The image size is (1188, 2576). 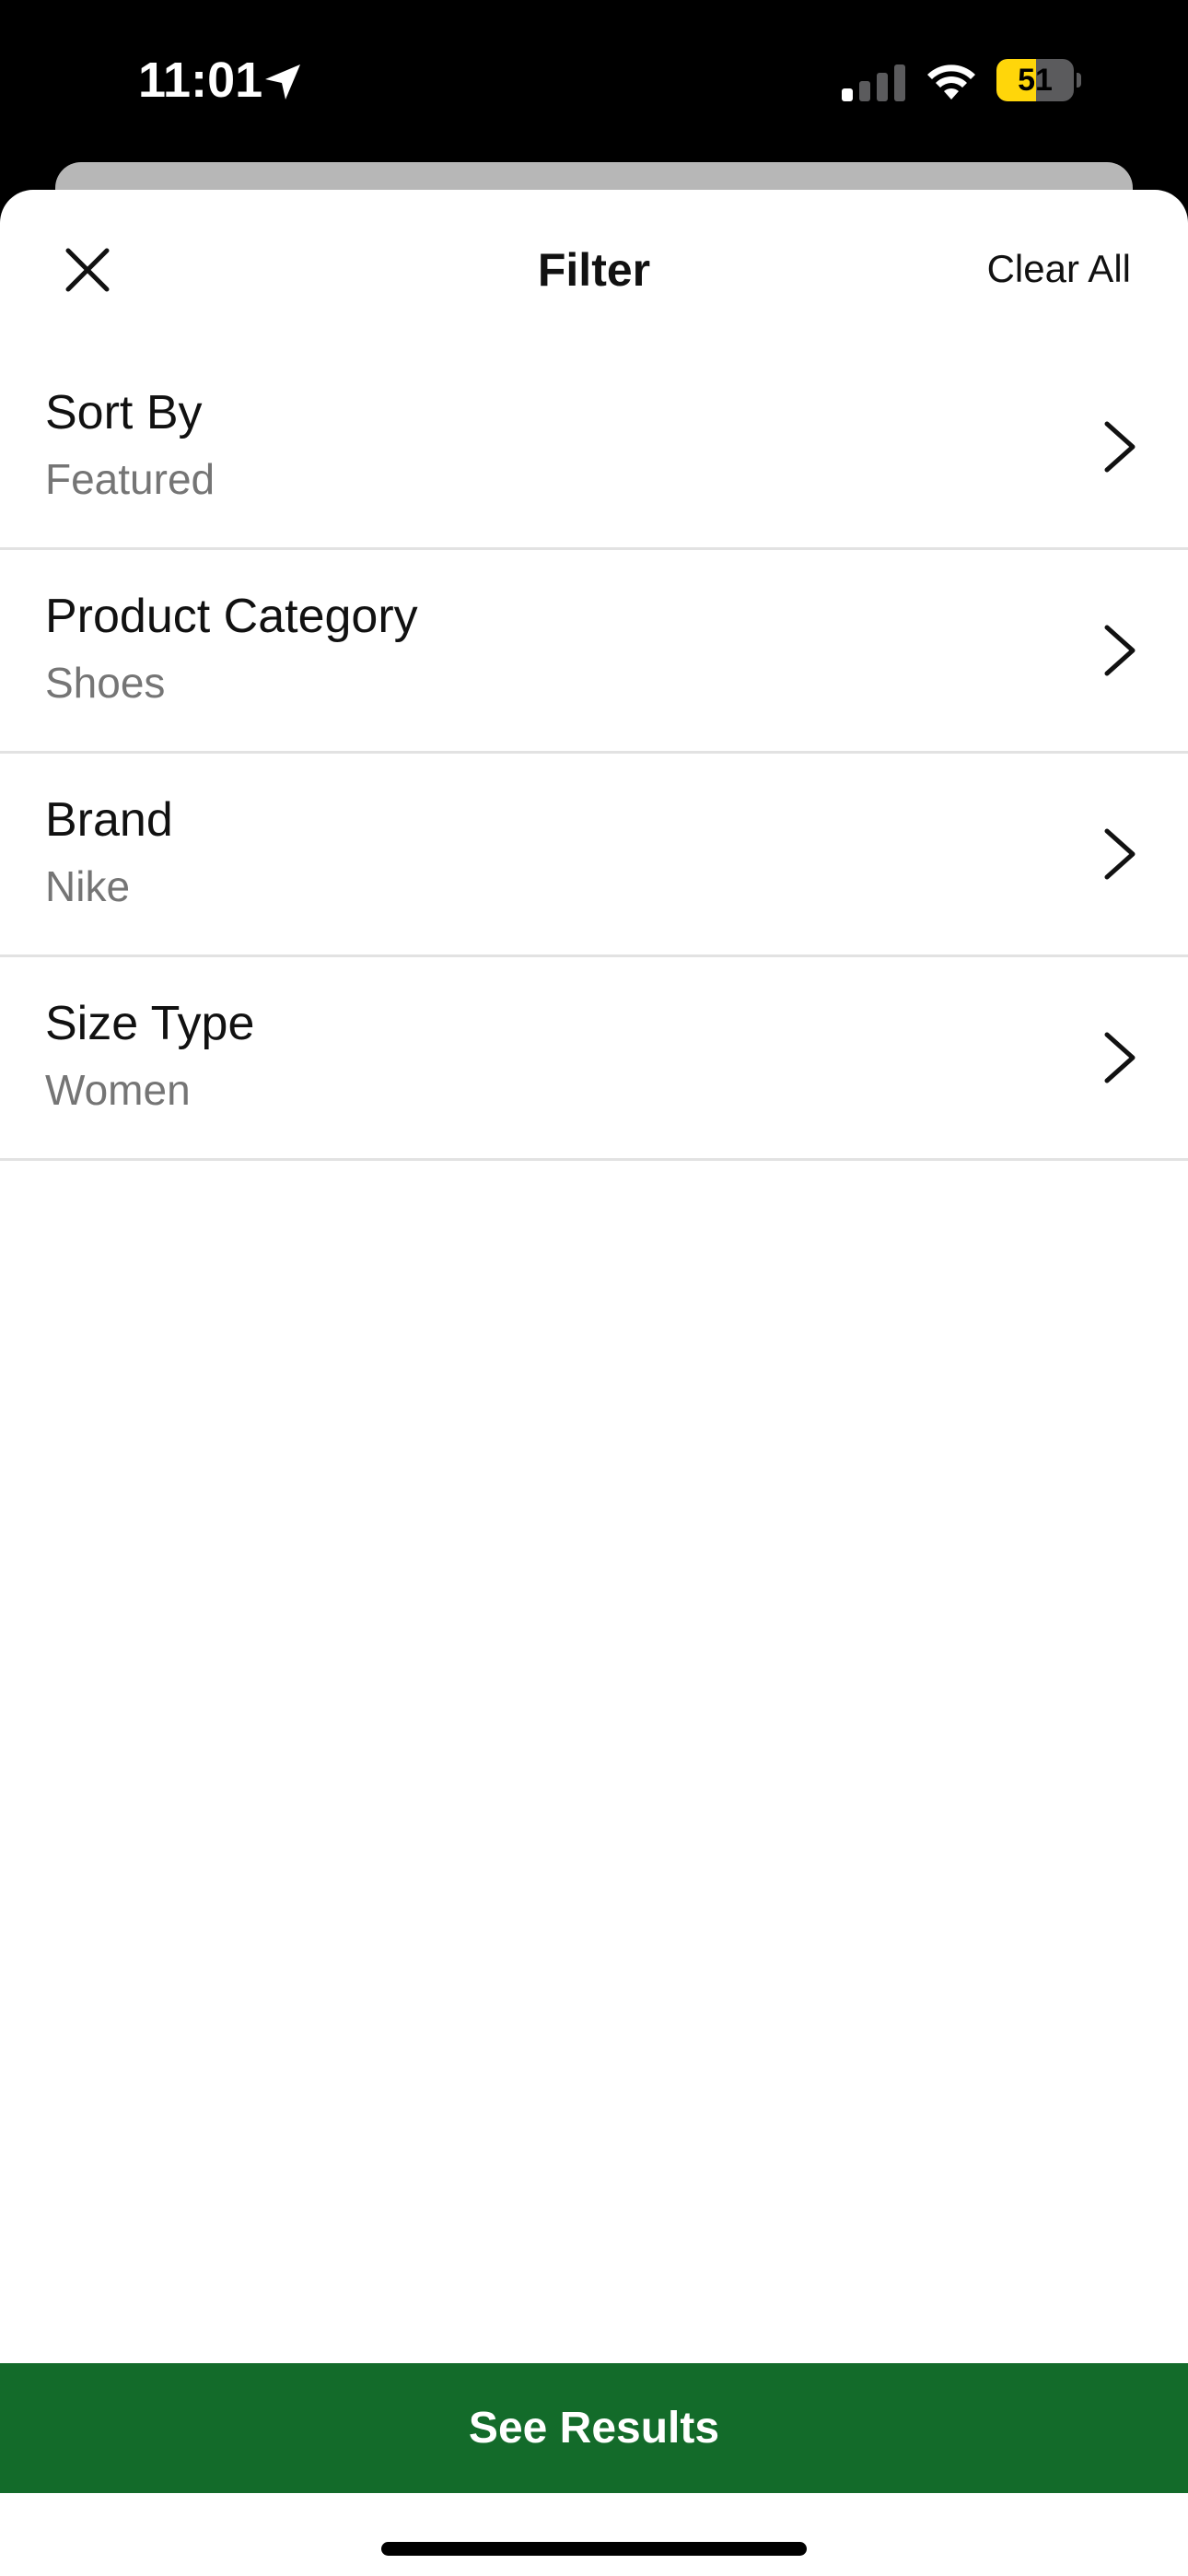 What do you see at coordinates (109, 820) in the screenshot?
I see `filter-label: Brand` at bounding box center [109, 820].